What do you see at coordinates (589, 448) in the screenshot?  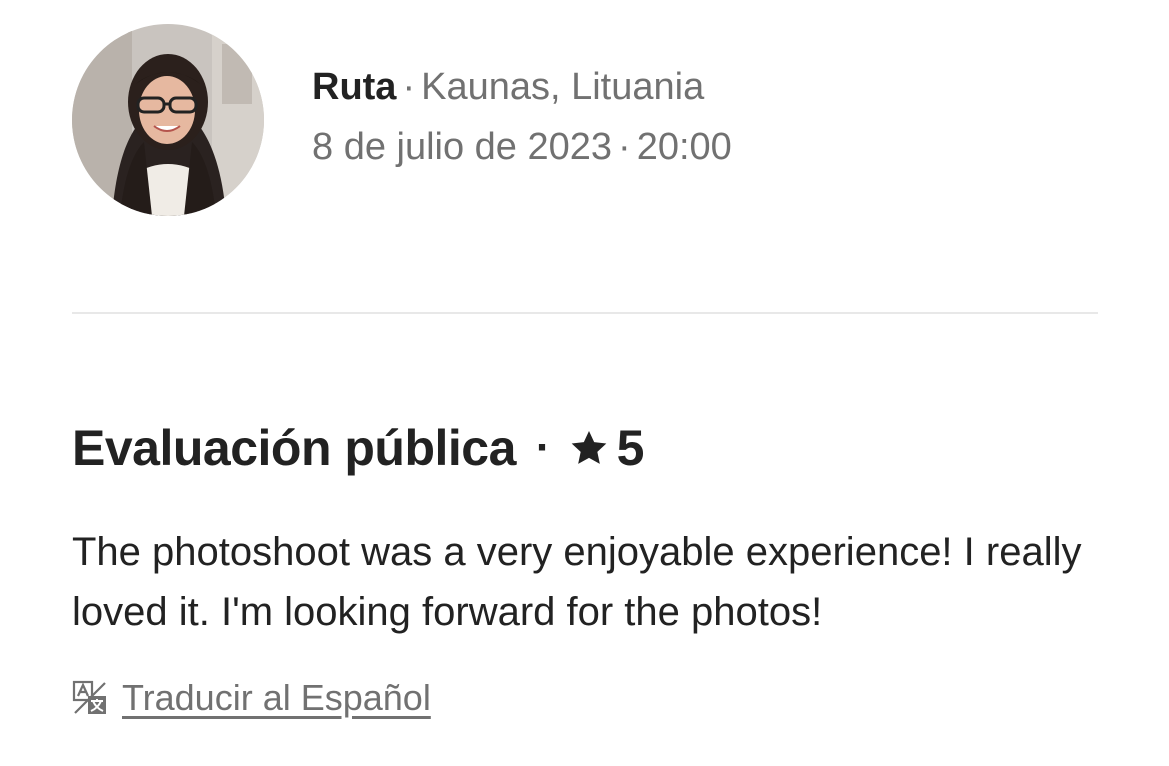 I see `star-icon` at bounding box center [589, 448].